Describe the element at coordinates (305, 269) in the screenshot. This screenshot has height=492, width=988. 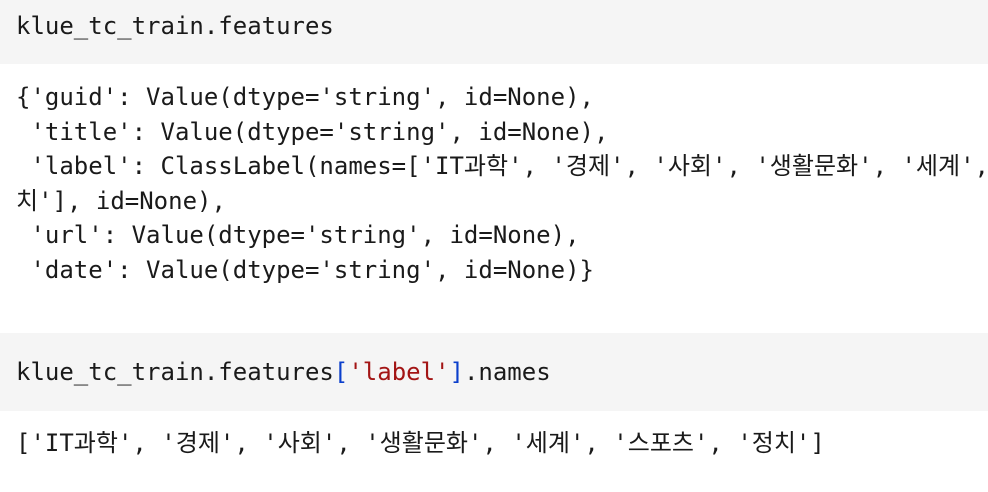
I see `output-line-6: 'date': Value(dtype='string', id=None)}` at that location.